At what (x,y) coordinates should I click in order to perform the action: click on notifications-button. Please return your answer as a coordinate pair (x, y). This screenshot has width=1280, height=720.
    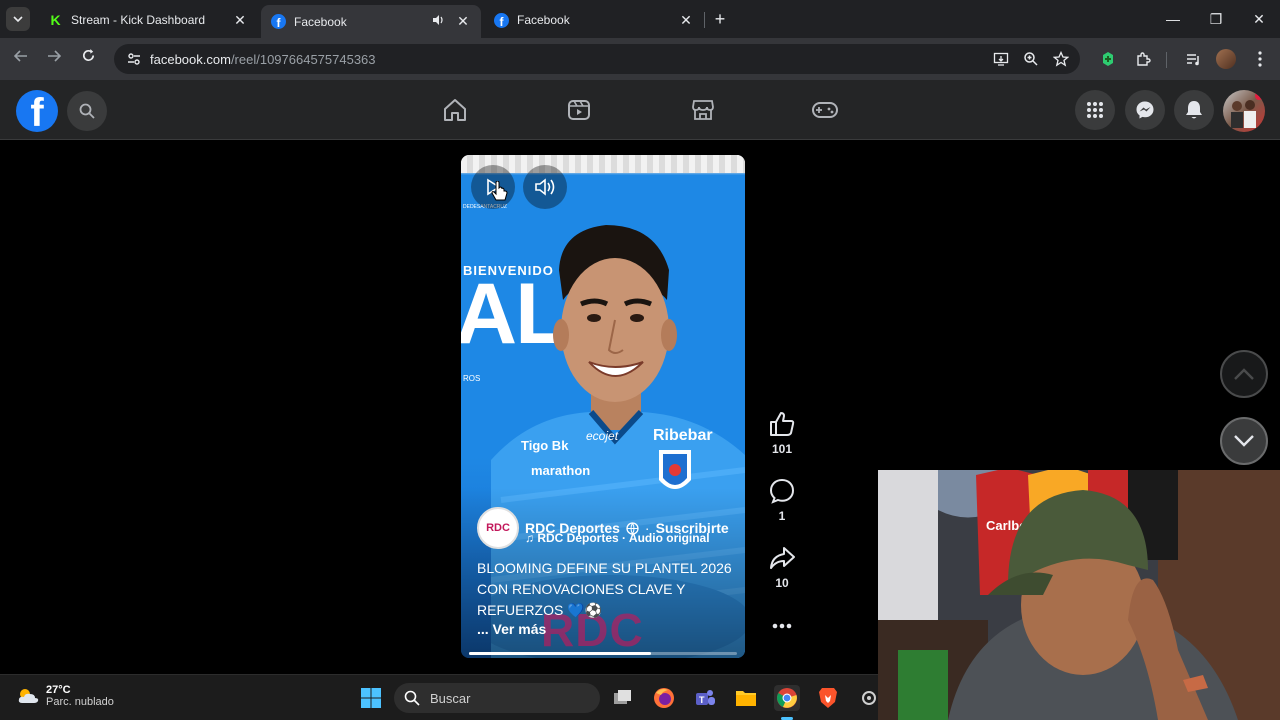
    Looking at the image, I should click on (1194, 110).